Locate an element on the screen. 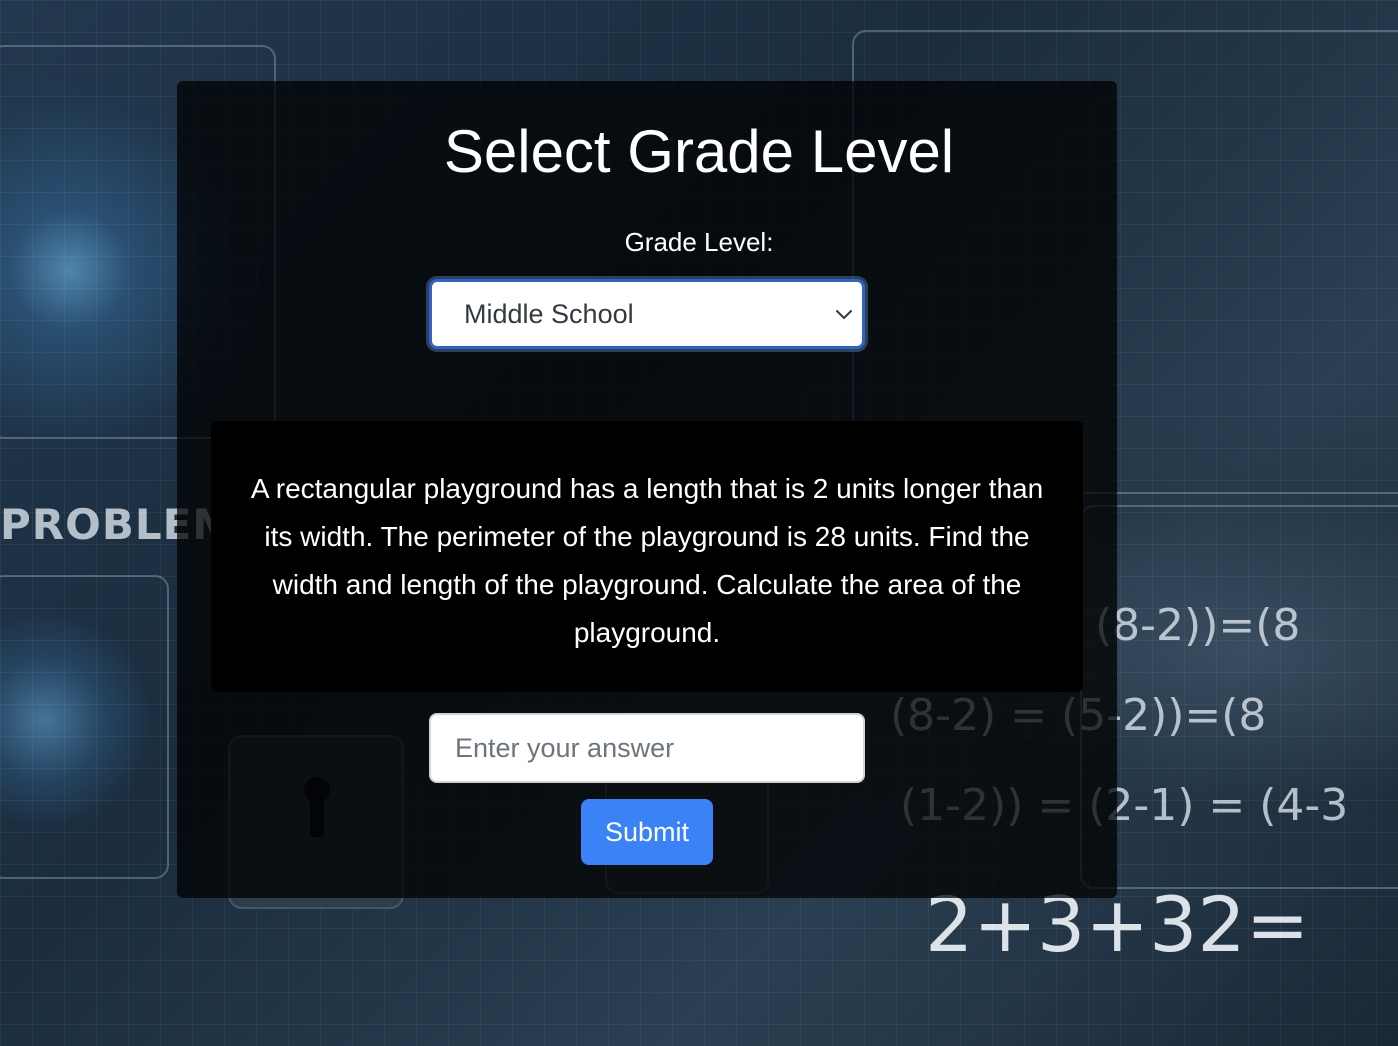  submit-button: Submit is located at coordinates (647, 832).